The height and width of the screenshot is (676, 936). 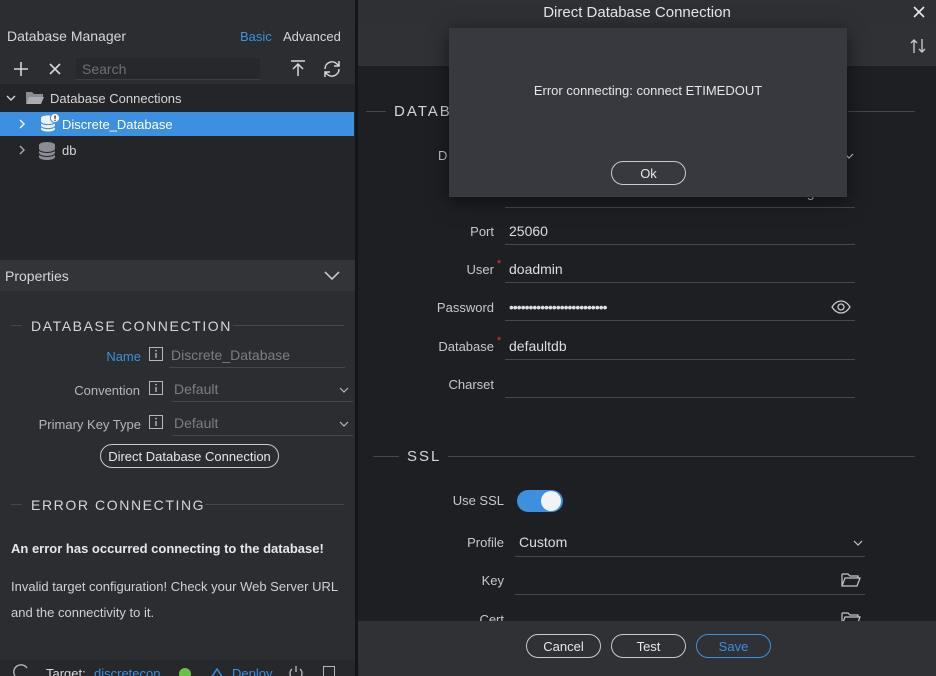 What do you see at coordinates (492, 580) in the screenshot?
I see `key-label: Key` at bounding box center [492, 580].